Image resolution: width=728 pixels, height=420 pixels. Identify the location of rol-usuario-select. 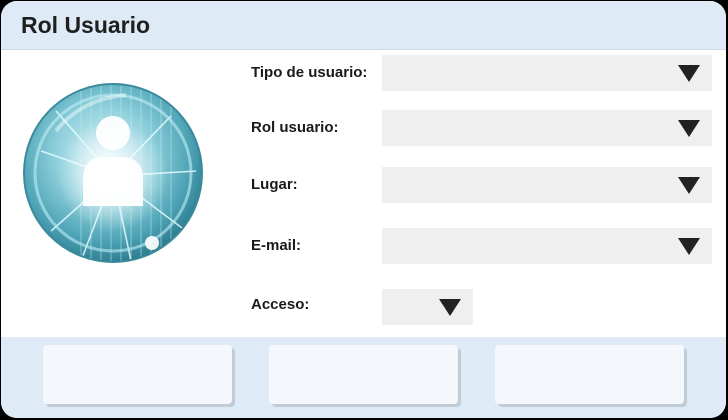
(547, 128).